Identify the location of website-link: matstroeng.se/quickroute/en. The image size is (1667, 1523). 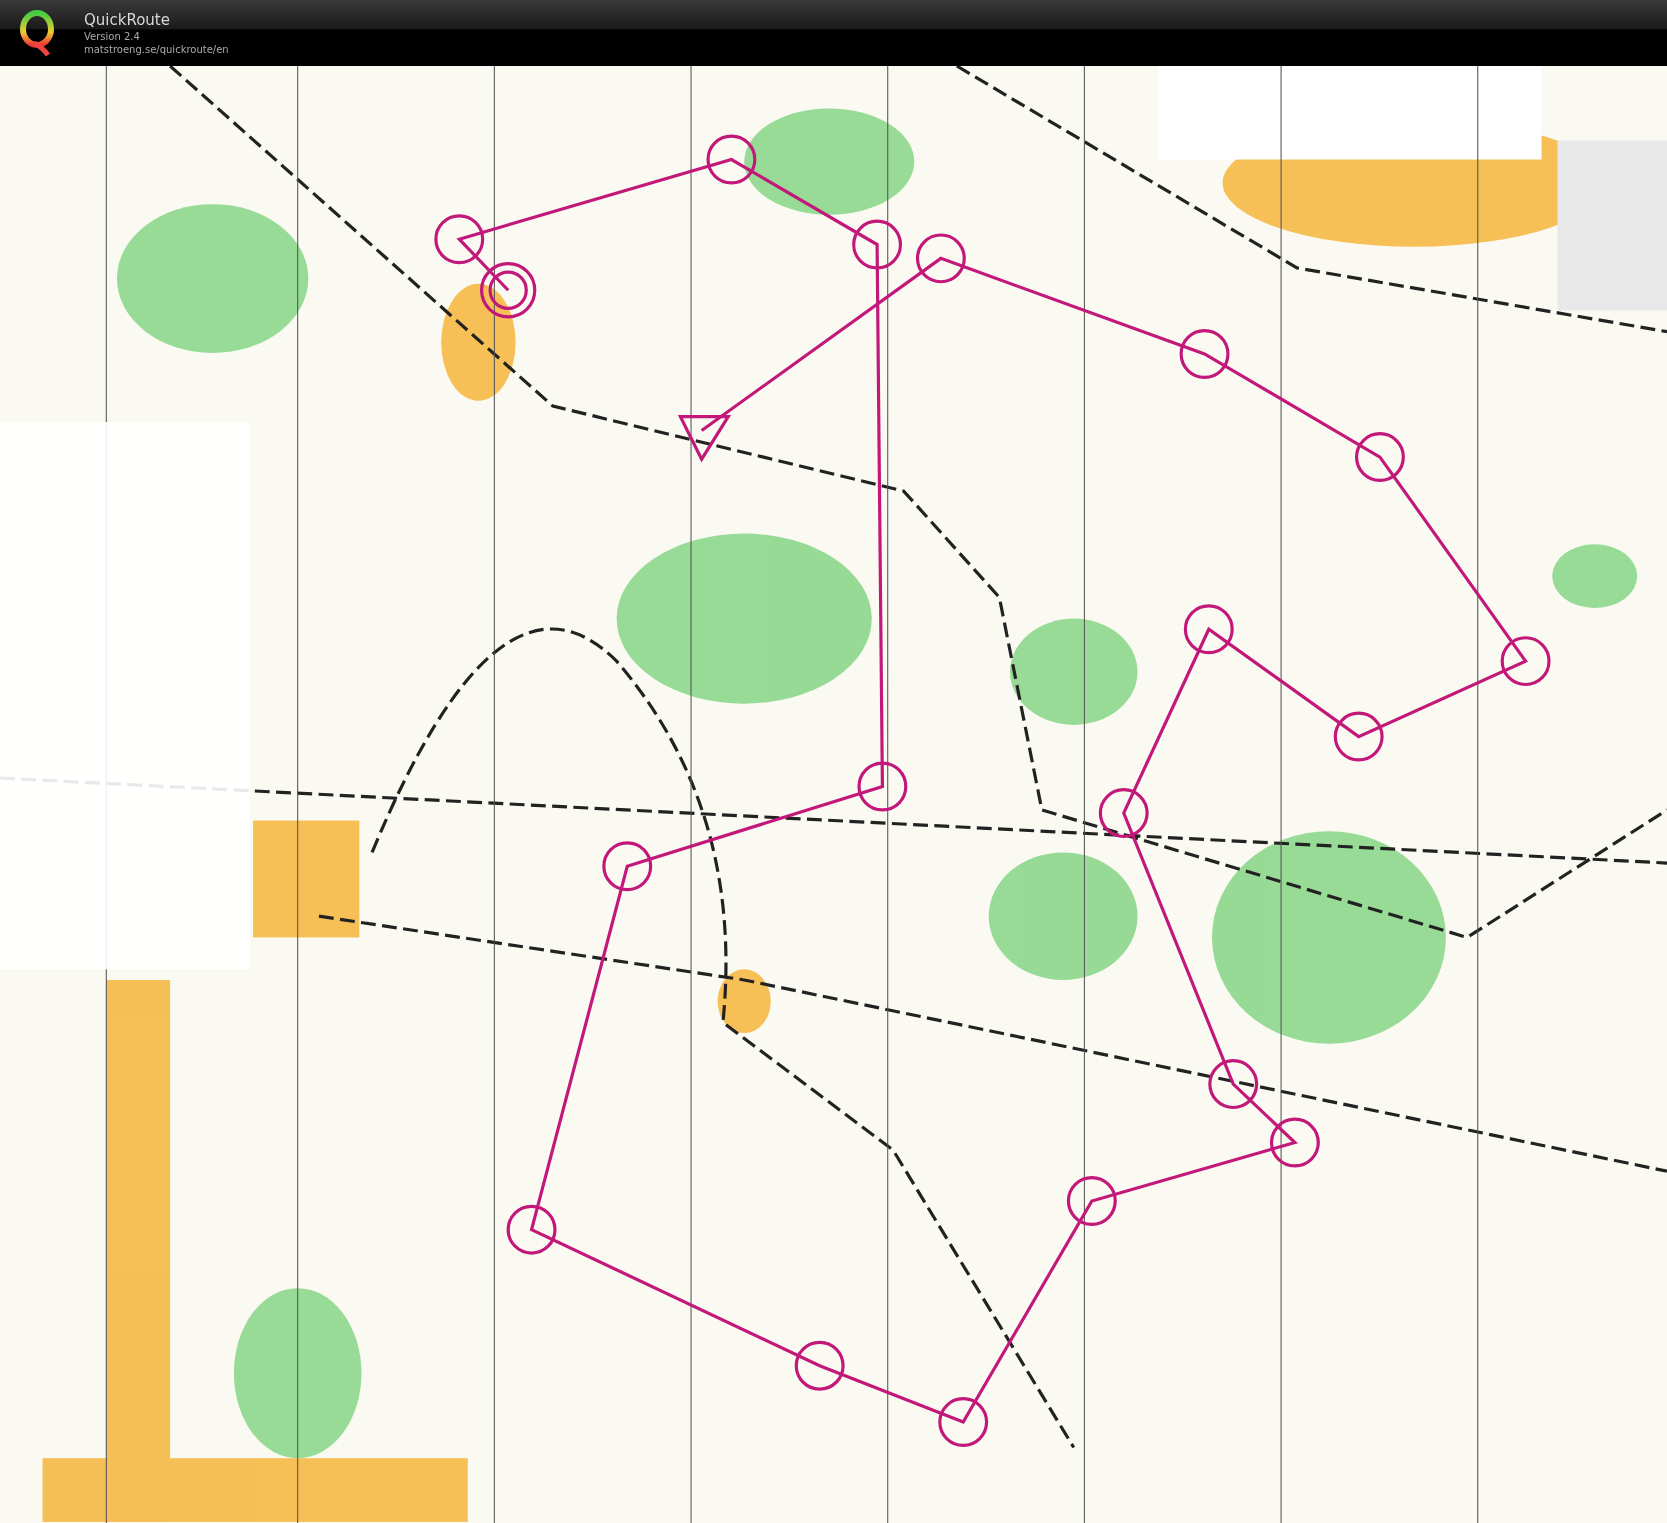
(156, 49).